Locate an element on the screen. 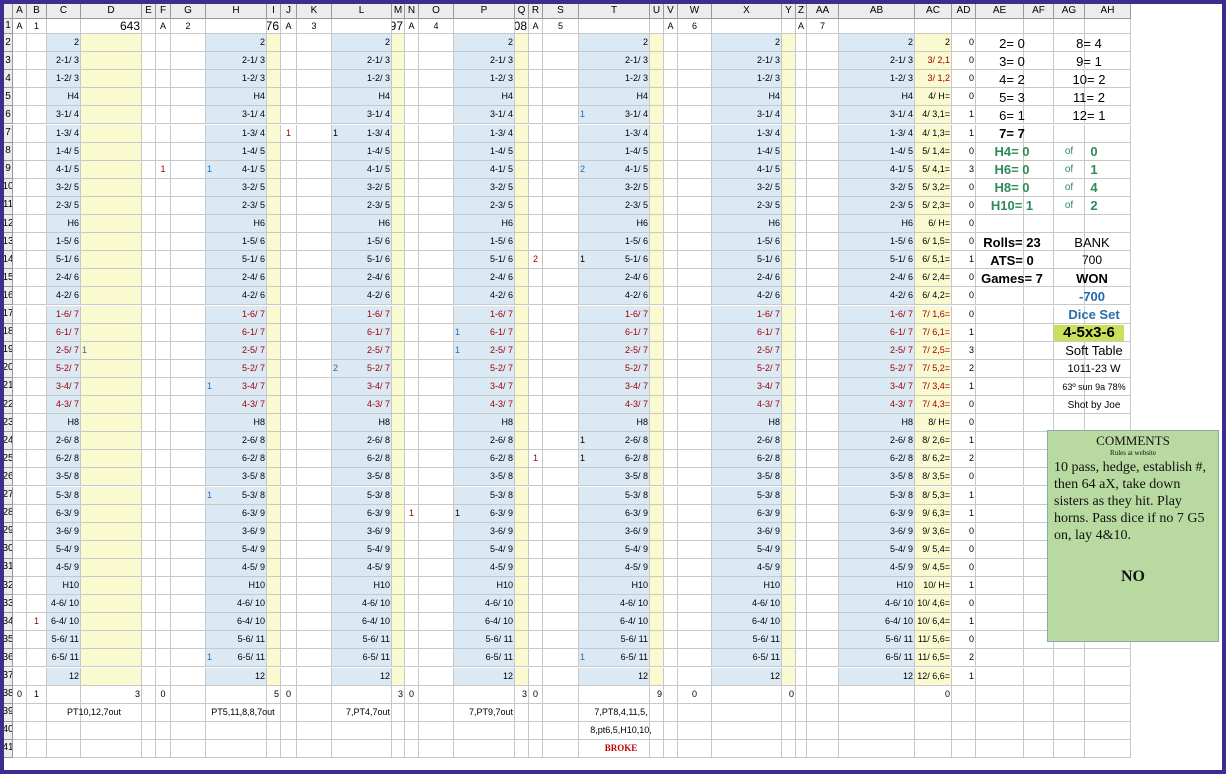 The image size is (1226, 774). roll-label: 2-4/ 6 is located at coordinates (877, 278).